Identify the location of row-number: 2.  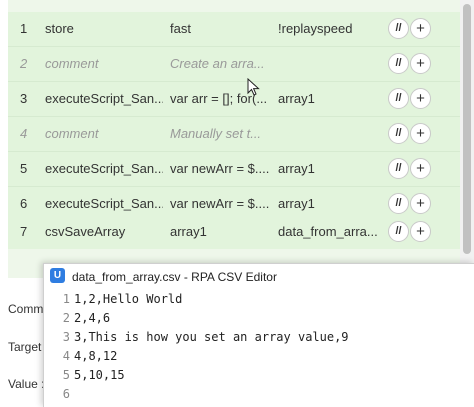
(24, 63).